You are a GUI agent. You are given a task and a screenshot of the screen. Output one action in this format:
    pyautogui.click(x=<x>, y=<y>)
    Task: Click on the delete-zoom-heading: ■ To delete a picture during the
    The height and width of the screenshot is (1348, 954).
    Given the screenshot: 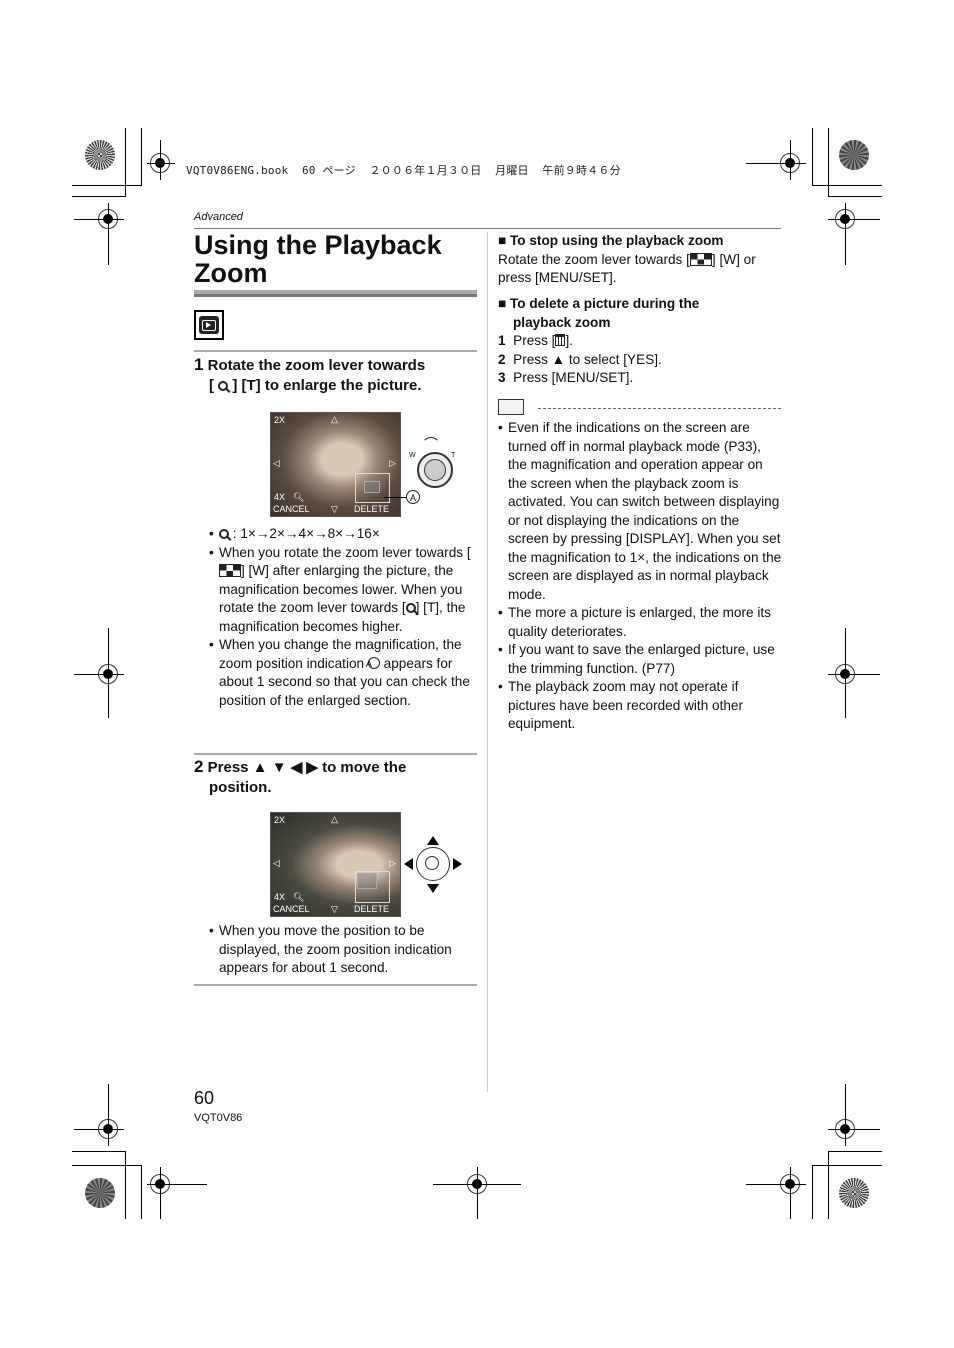 What is the action you would take?
    pyautogui.click(x=640, y=304)
    